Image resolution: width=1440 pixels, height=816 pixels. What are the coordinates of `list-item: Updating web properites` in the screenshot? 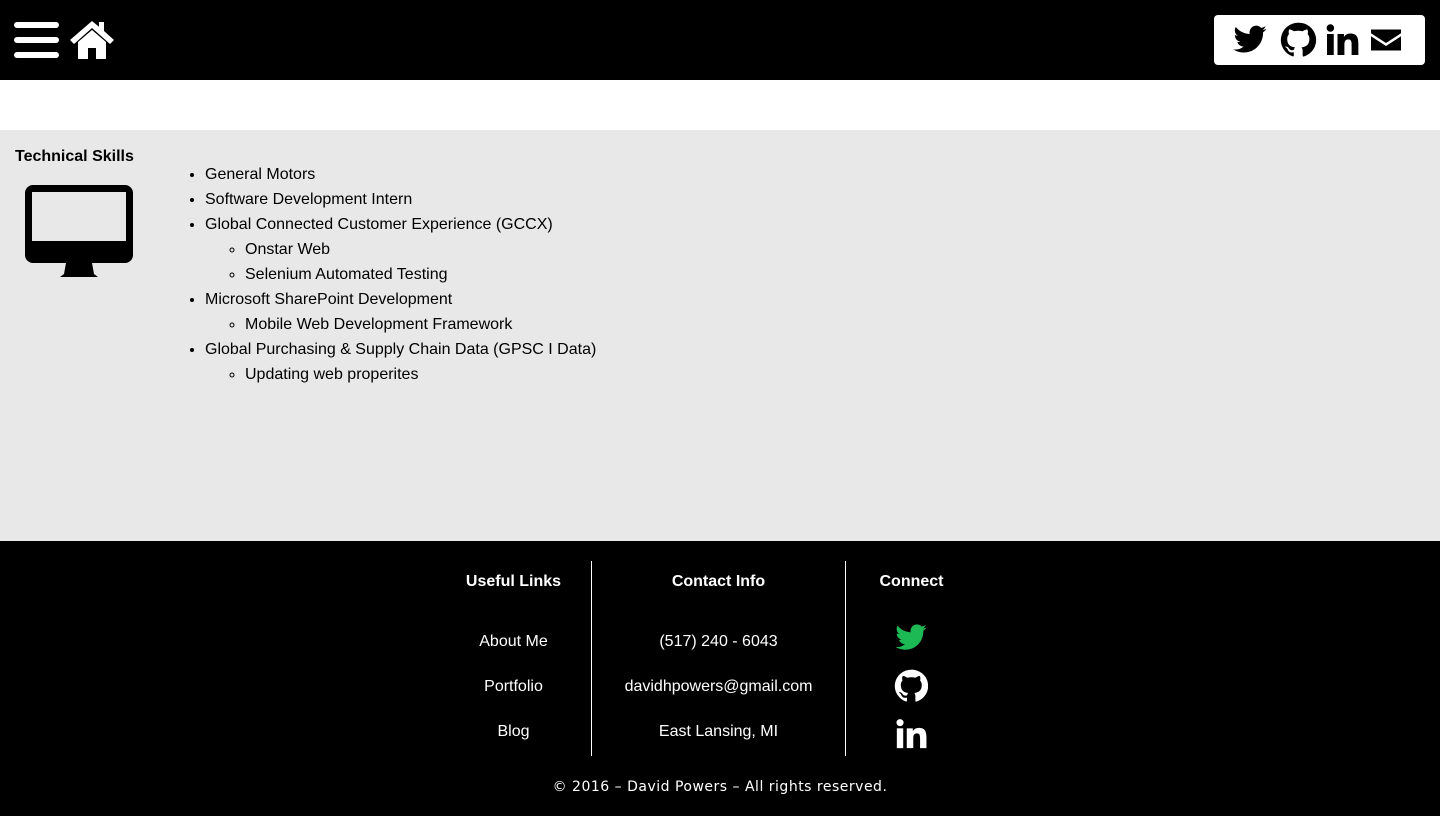 It's located at (420, 374).